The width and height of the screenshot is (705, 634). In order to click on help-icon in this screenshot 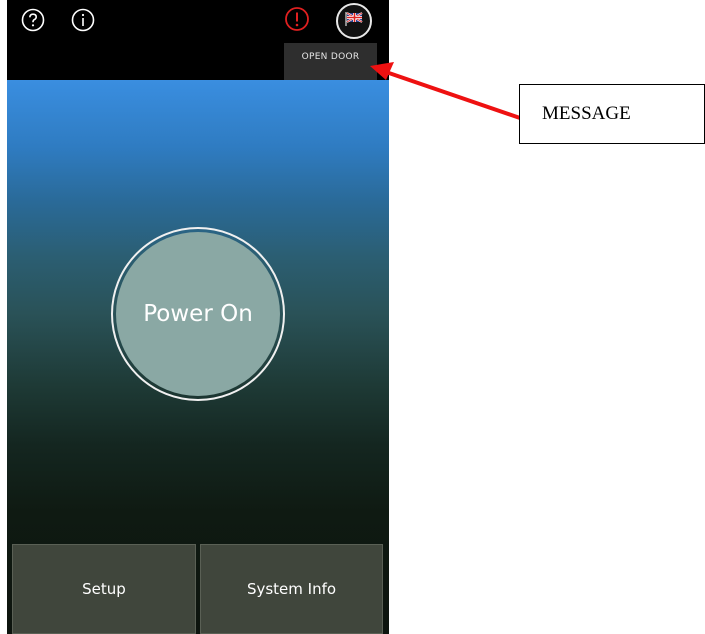, I will do `click(33, 20)`.